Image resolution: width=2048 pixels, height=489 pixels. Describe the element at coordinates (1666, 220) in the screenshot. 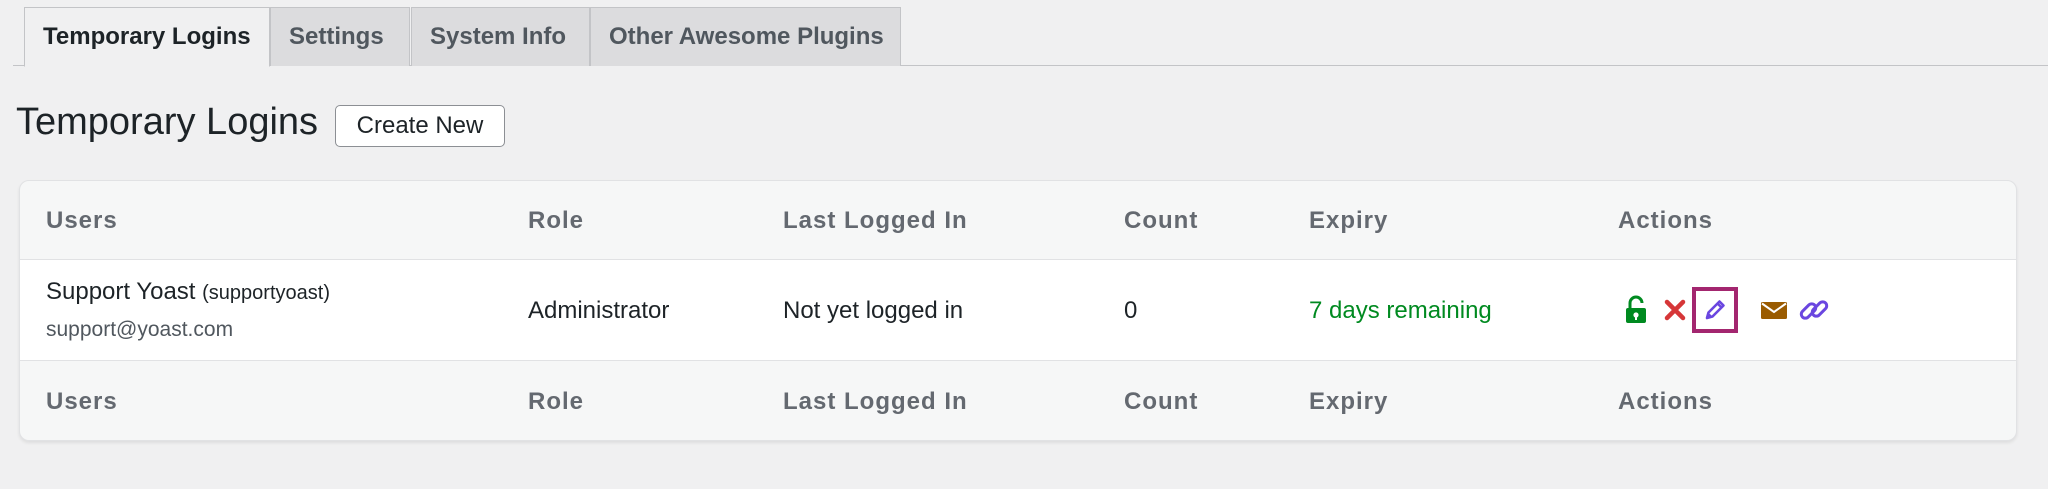

I see `column-header-actions: Actions` at that location.